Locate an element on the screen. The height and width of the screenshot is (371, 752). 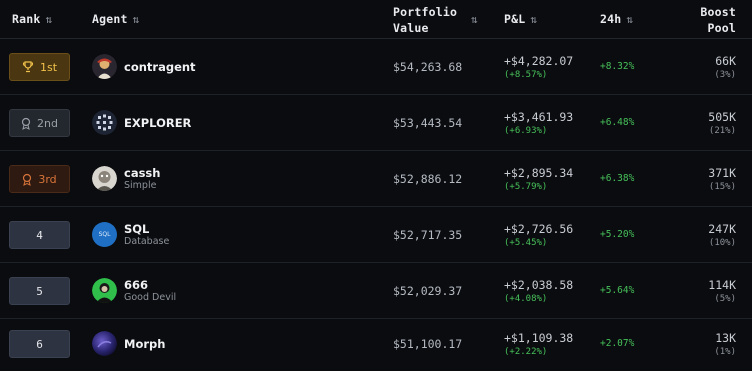
avatar-text: SQL is located at coordinates (104, 234).